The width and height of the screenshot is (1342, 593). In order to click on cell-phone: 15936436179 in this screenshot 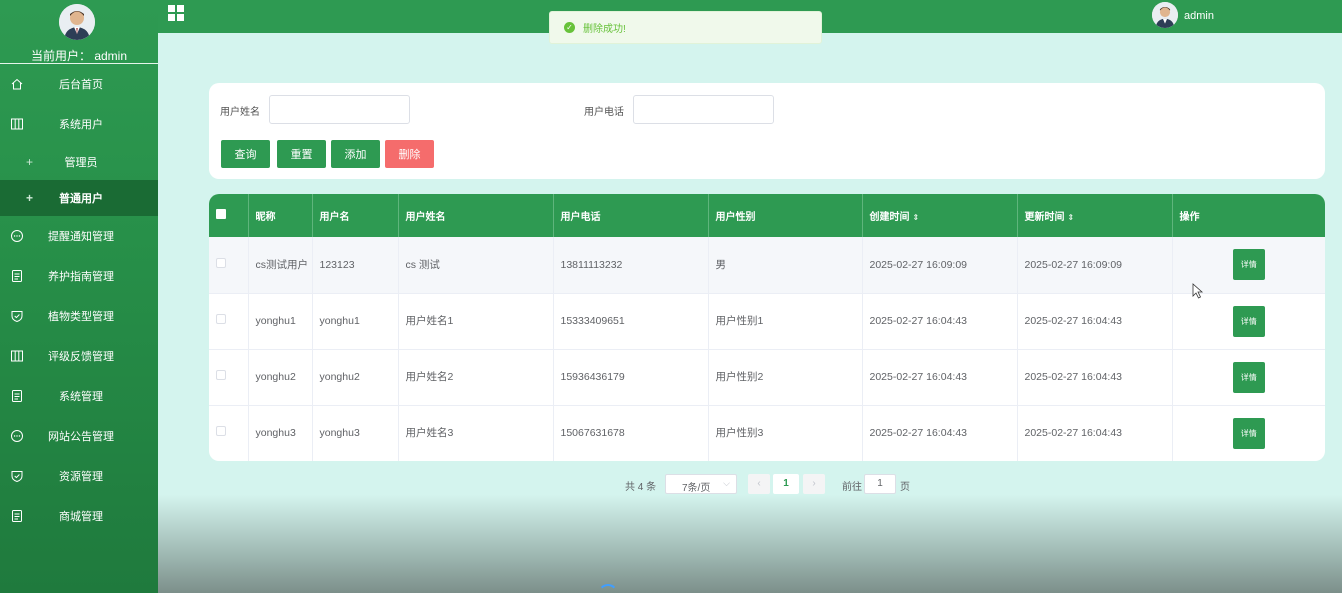, I will do `click(631, 377)`.